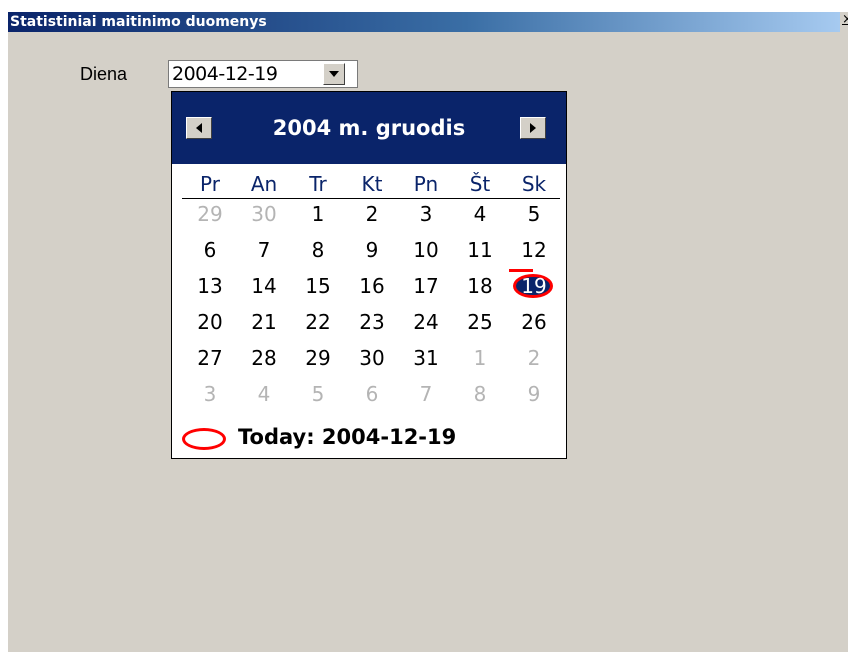 This screenshot has width=848, height=652. Describe the element at coordinates (480, 286) in the screenshot. I see `day-cell: 18` at that location.